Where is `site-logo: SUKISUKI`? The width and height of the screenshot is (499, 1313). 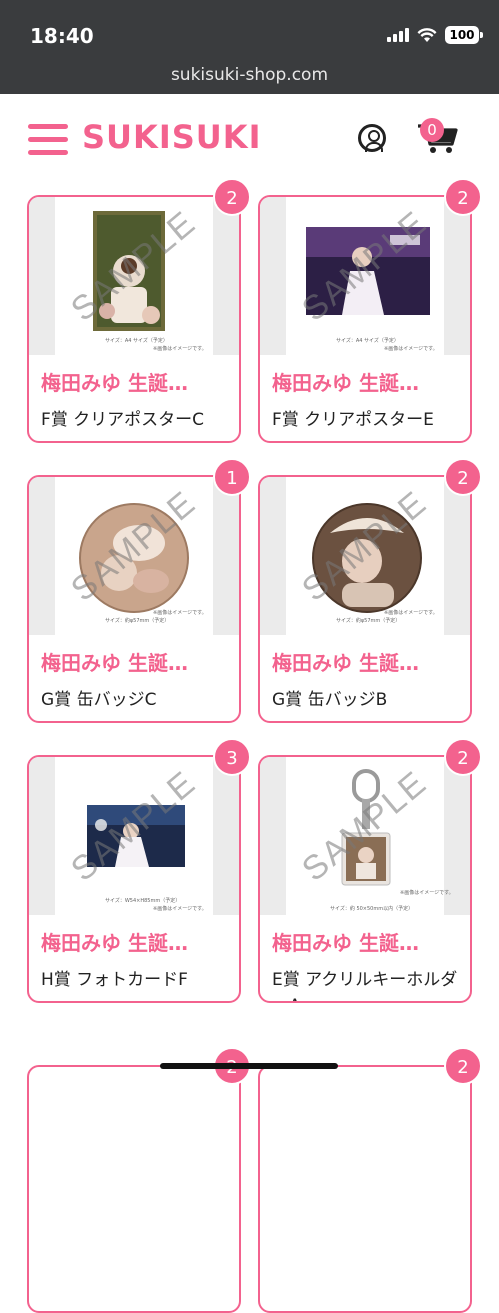
site-logo: SUKISUKI is located at coordinates (171, 137).